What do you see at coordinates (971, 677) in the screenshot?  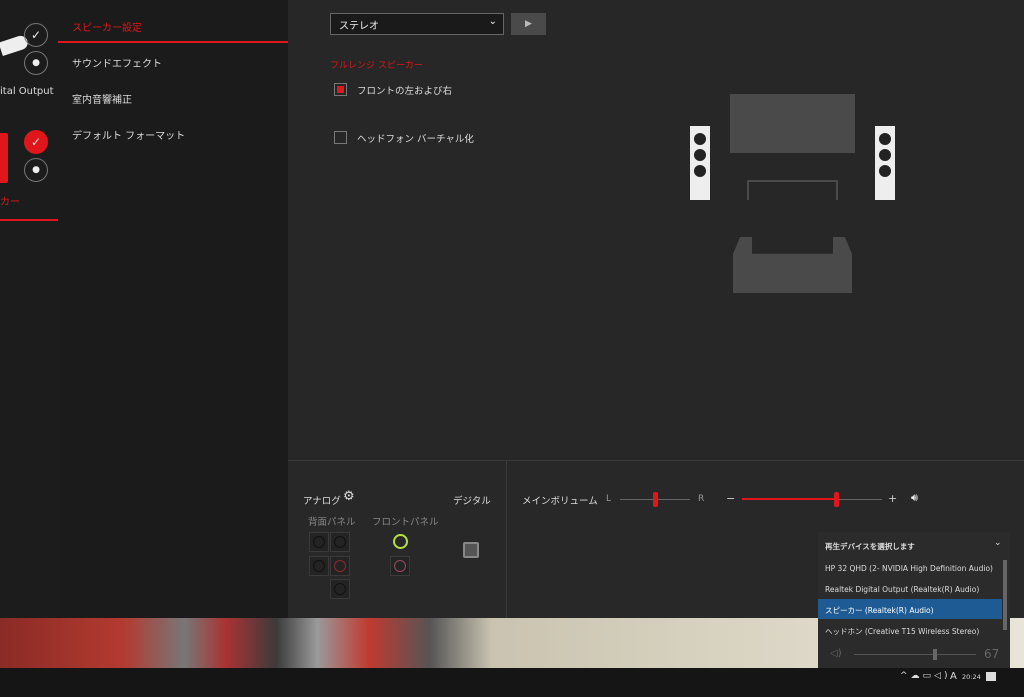 I see `clock: 20:24` at bounding box center [971, 677].